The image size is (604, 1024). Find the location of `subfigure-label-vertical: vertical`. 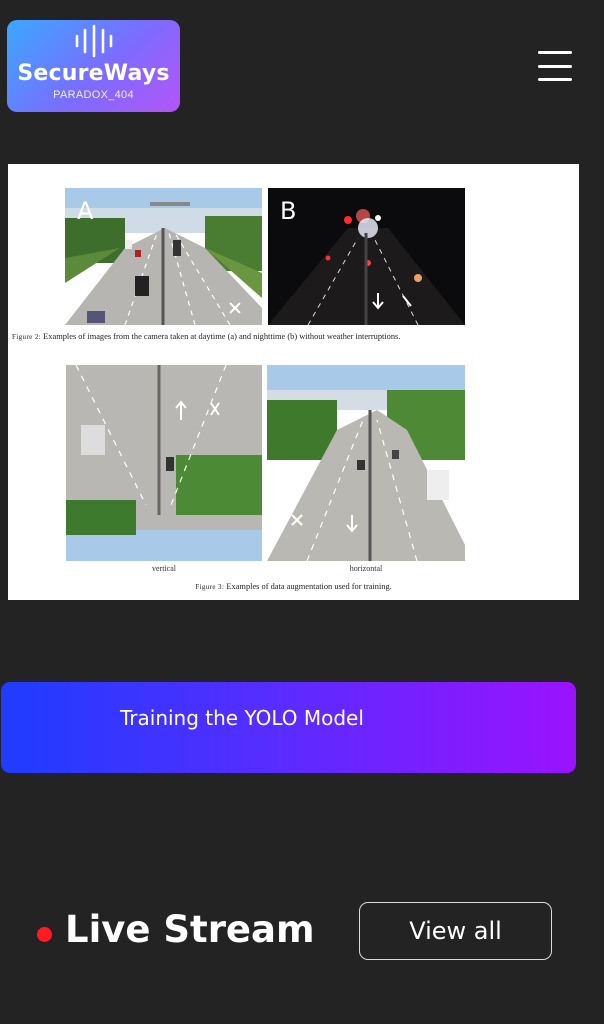

subfigure-label-vertical: vertical is located at coordinates (164, 568).